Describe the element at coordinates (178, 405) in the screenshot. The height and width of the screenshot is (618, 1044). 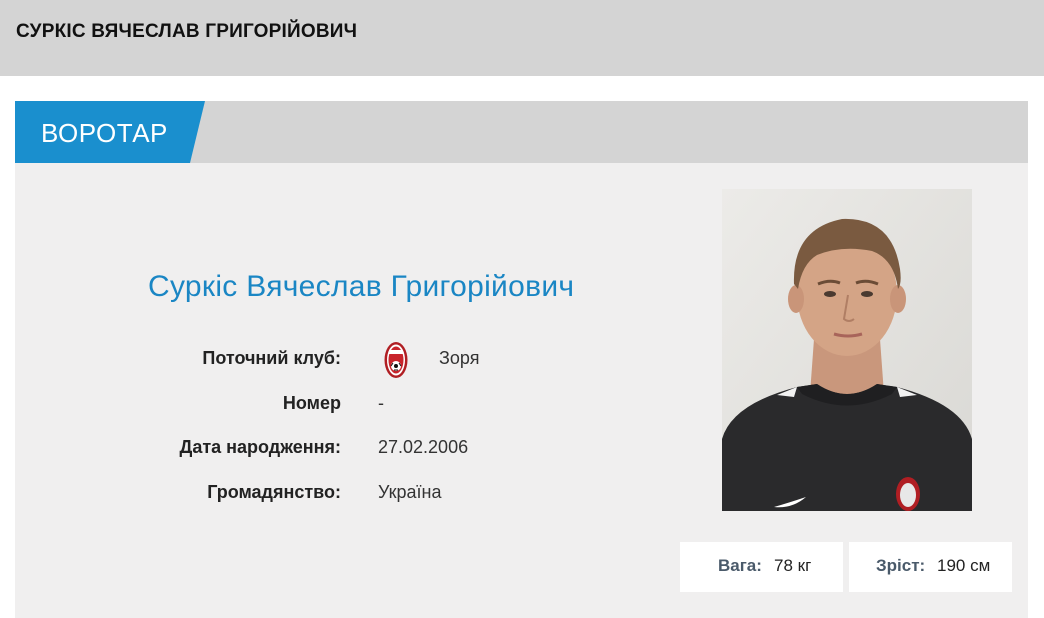
I see `number-label-row: Номер` at that location.